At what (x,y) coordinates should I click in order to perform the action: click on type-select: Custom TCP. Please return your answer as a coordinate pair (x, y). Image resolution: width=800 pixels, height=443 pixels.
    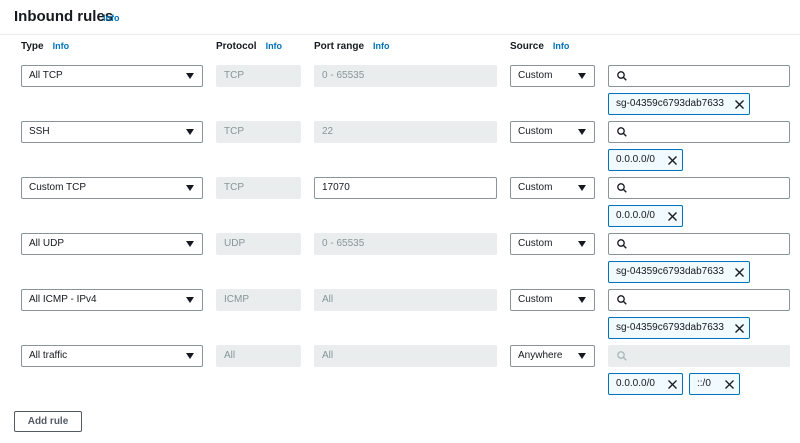
    Looking at the image, I should click on (112, 188).